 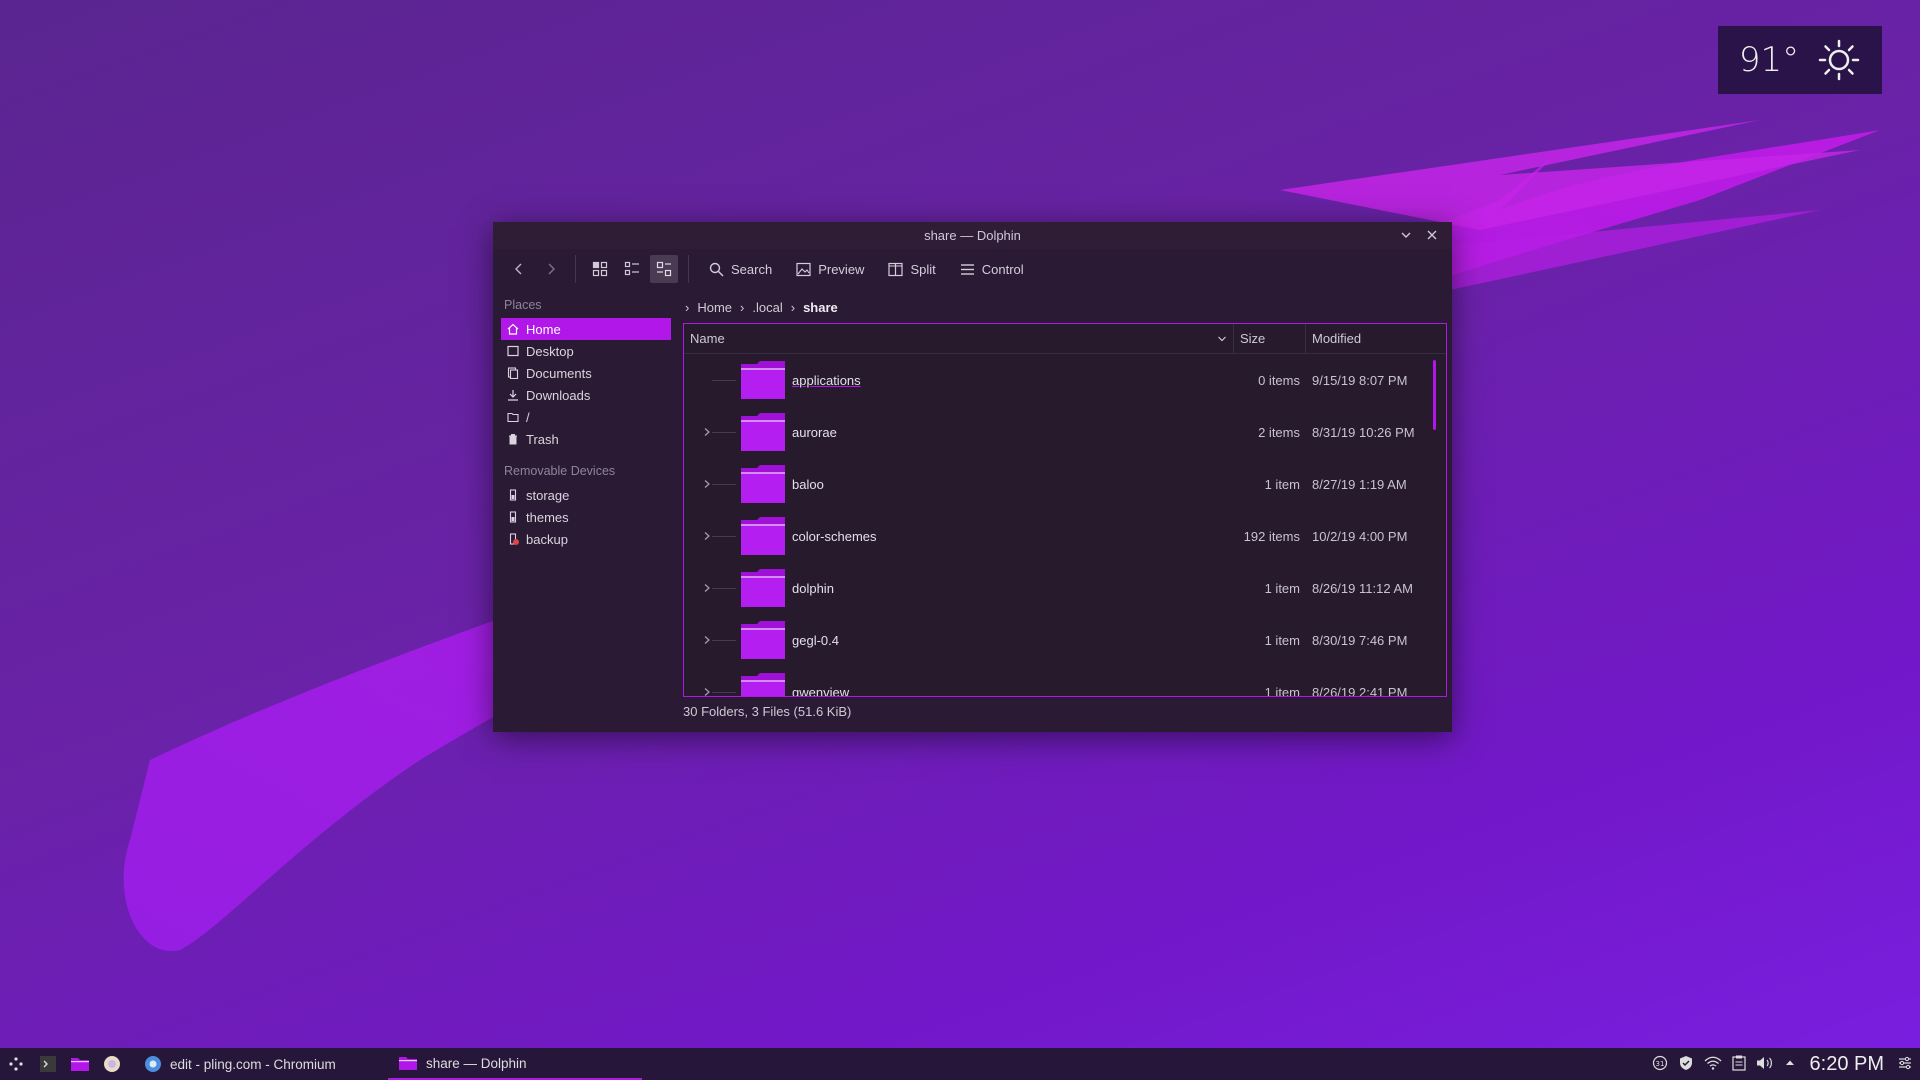 I want to click on control-menu-button: Control, so click(x=992, y=269).